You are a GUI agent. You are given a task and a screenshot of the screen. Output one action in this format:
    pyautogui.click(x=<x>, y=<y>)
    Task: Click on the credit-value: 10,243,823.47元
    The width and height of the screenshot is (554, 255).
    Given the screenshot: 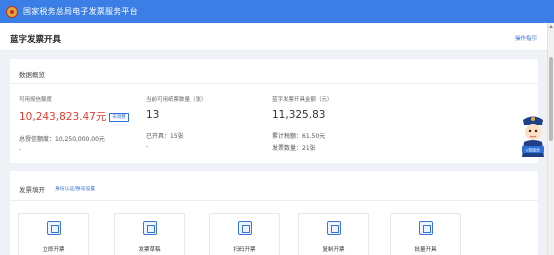 What is the action you would take?
    pyautogui.click(x=63, y=117)
    